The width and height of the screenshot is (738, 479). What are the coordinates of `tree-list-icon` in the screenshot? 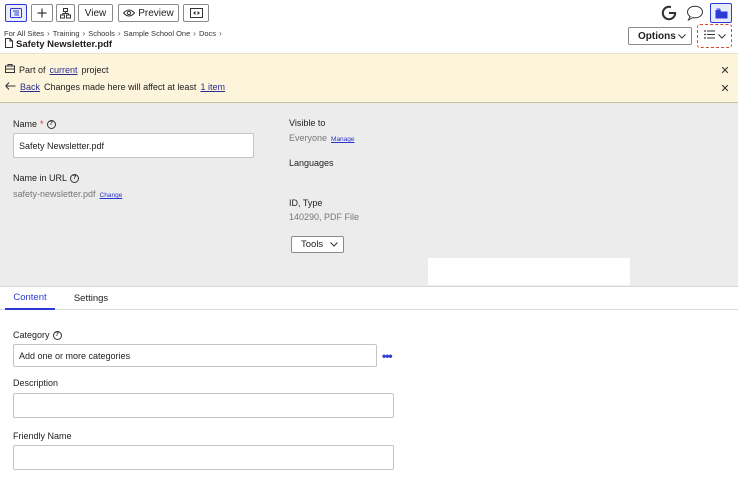 It's located at (16, 13).